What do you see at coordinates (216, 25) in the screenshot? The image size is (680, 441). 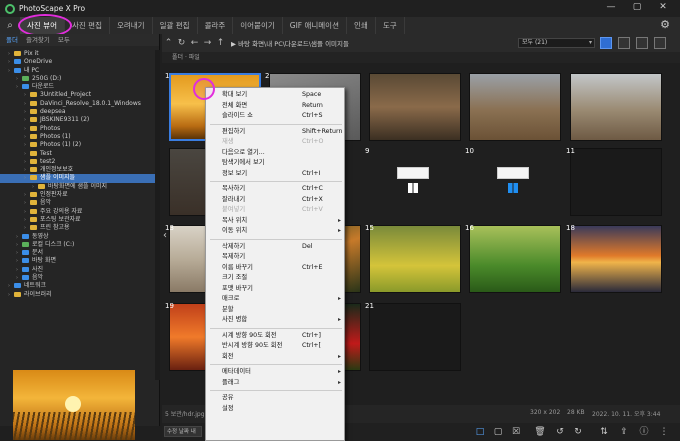 I see `tab-collage: 콜라주` at bounding box center [216, 25].